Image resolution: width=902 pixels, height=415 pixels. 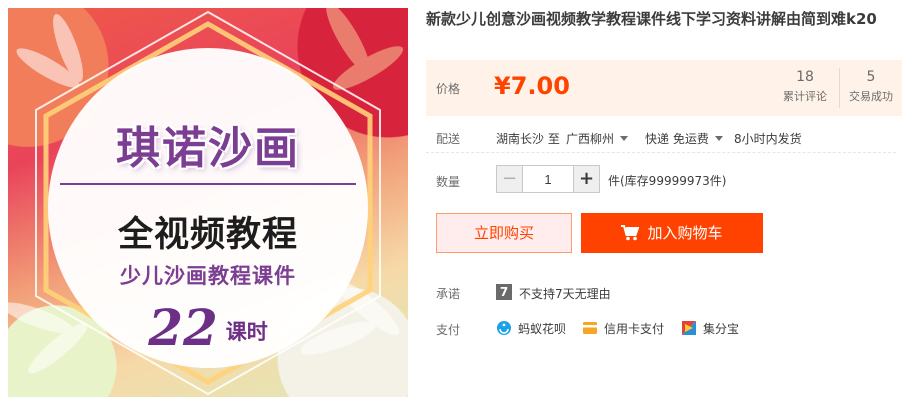 I want to click on quantity-stepper: − +, so click(x=548, y=179).